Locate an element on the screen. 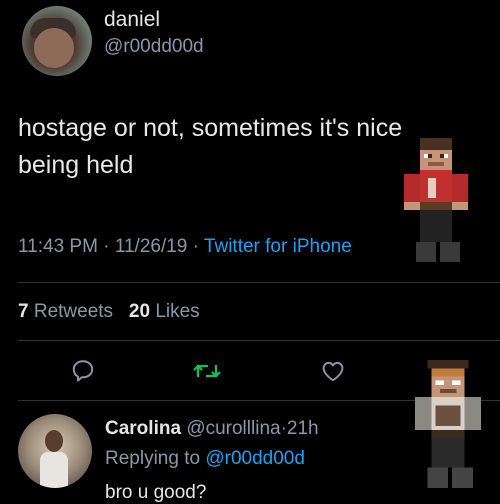 The image size is (500, 504). retweets-count: 7 is located at coordinates (23, 311).